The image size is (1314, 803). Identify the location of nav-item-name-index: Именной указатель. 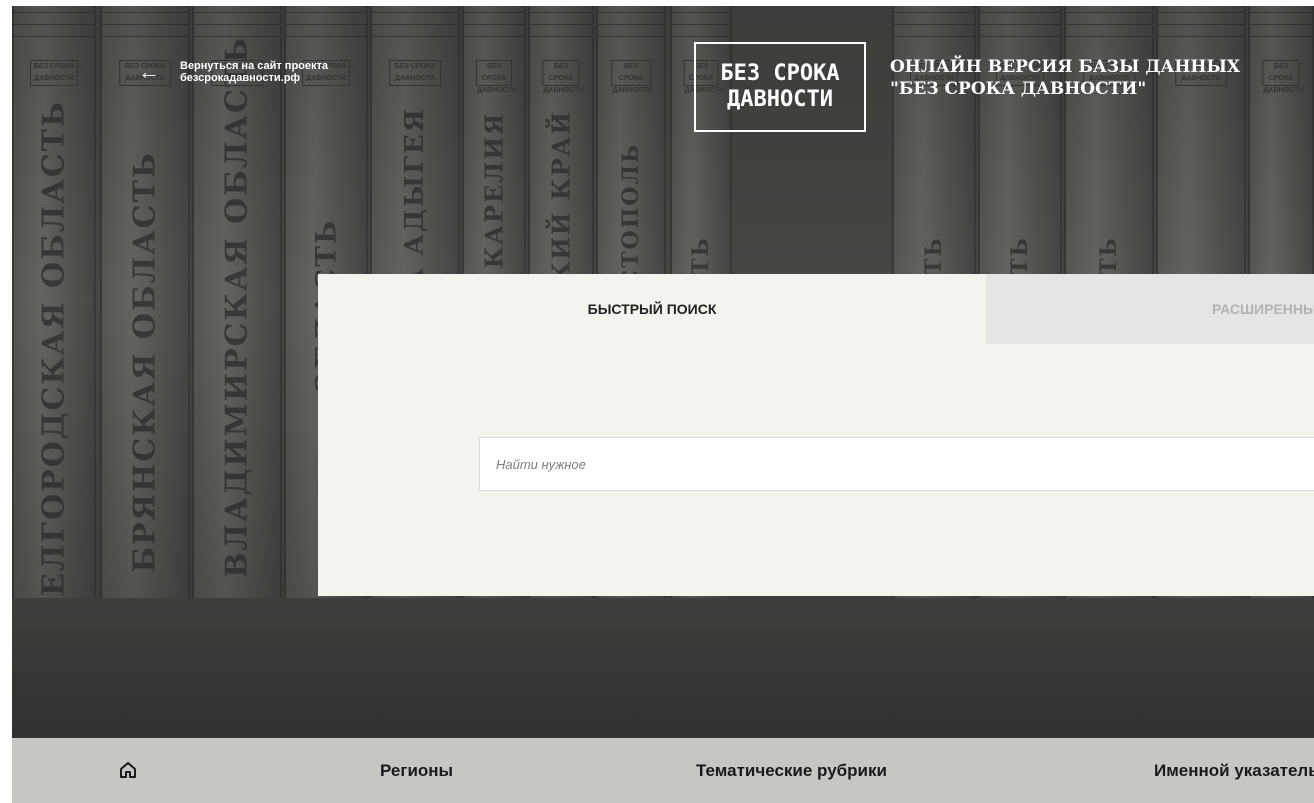
(1234, 770).